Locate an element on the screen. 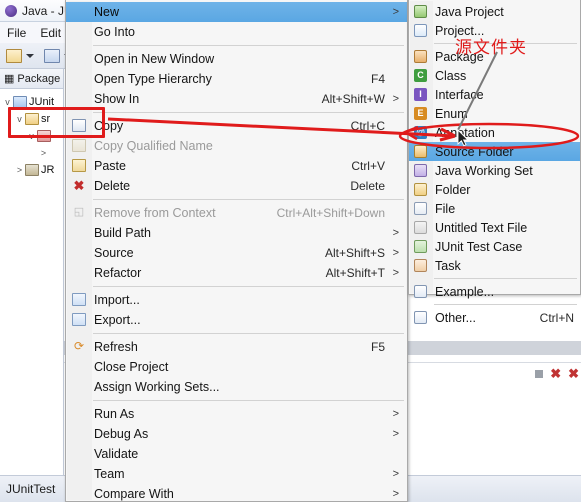  submenu-item-label: Source Folder is located at coordinates (474, 151).